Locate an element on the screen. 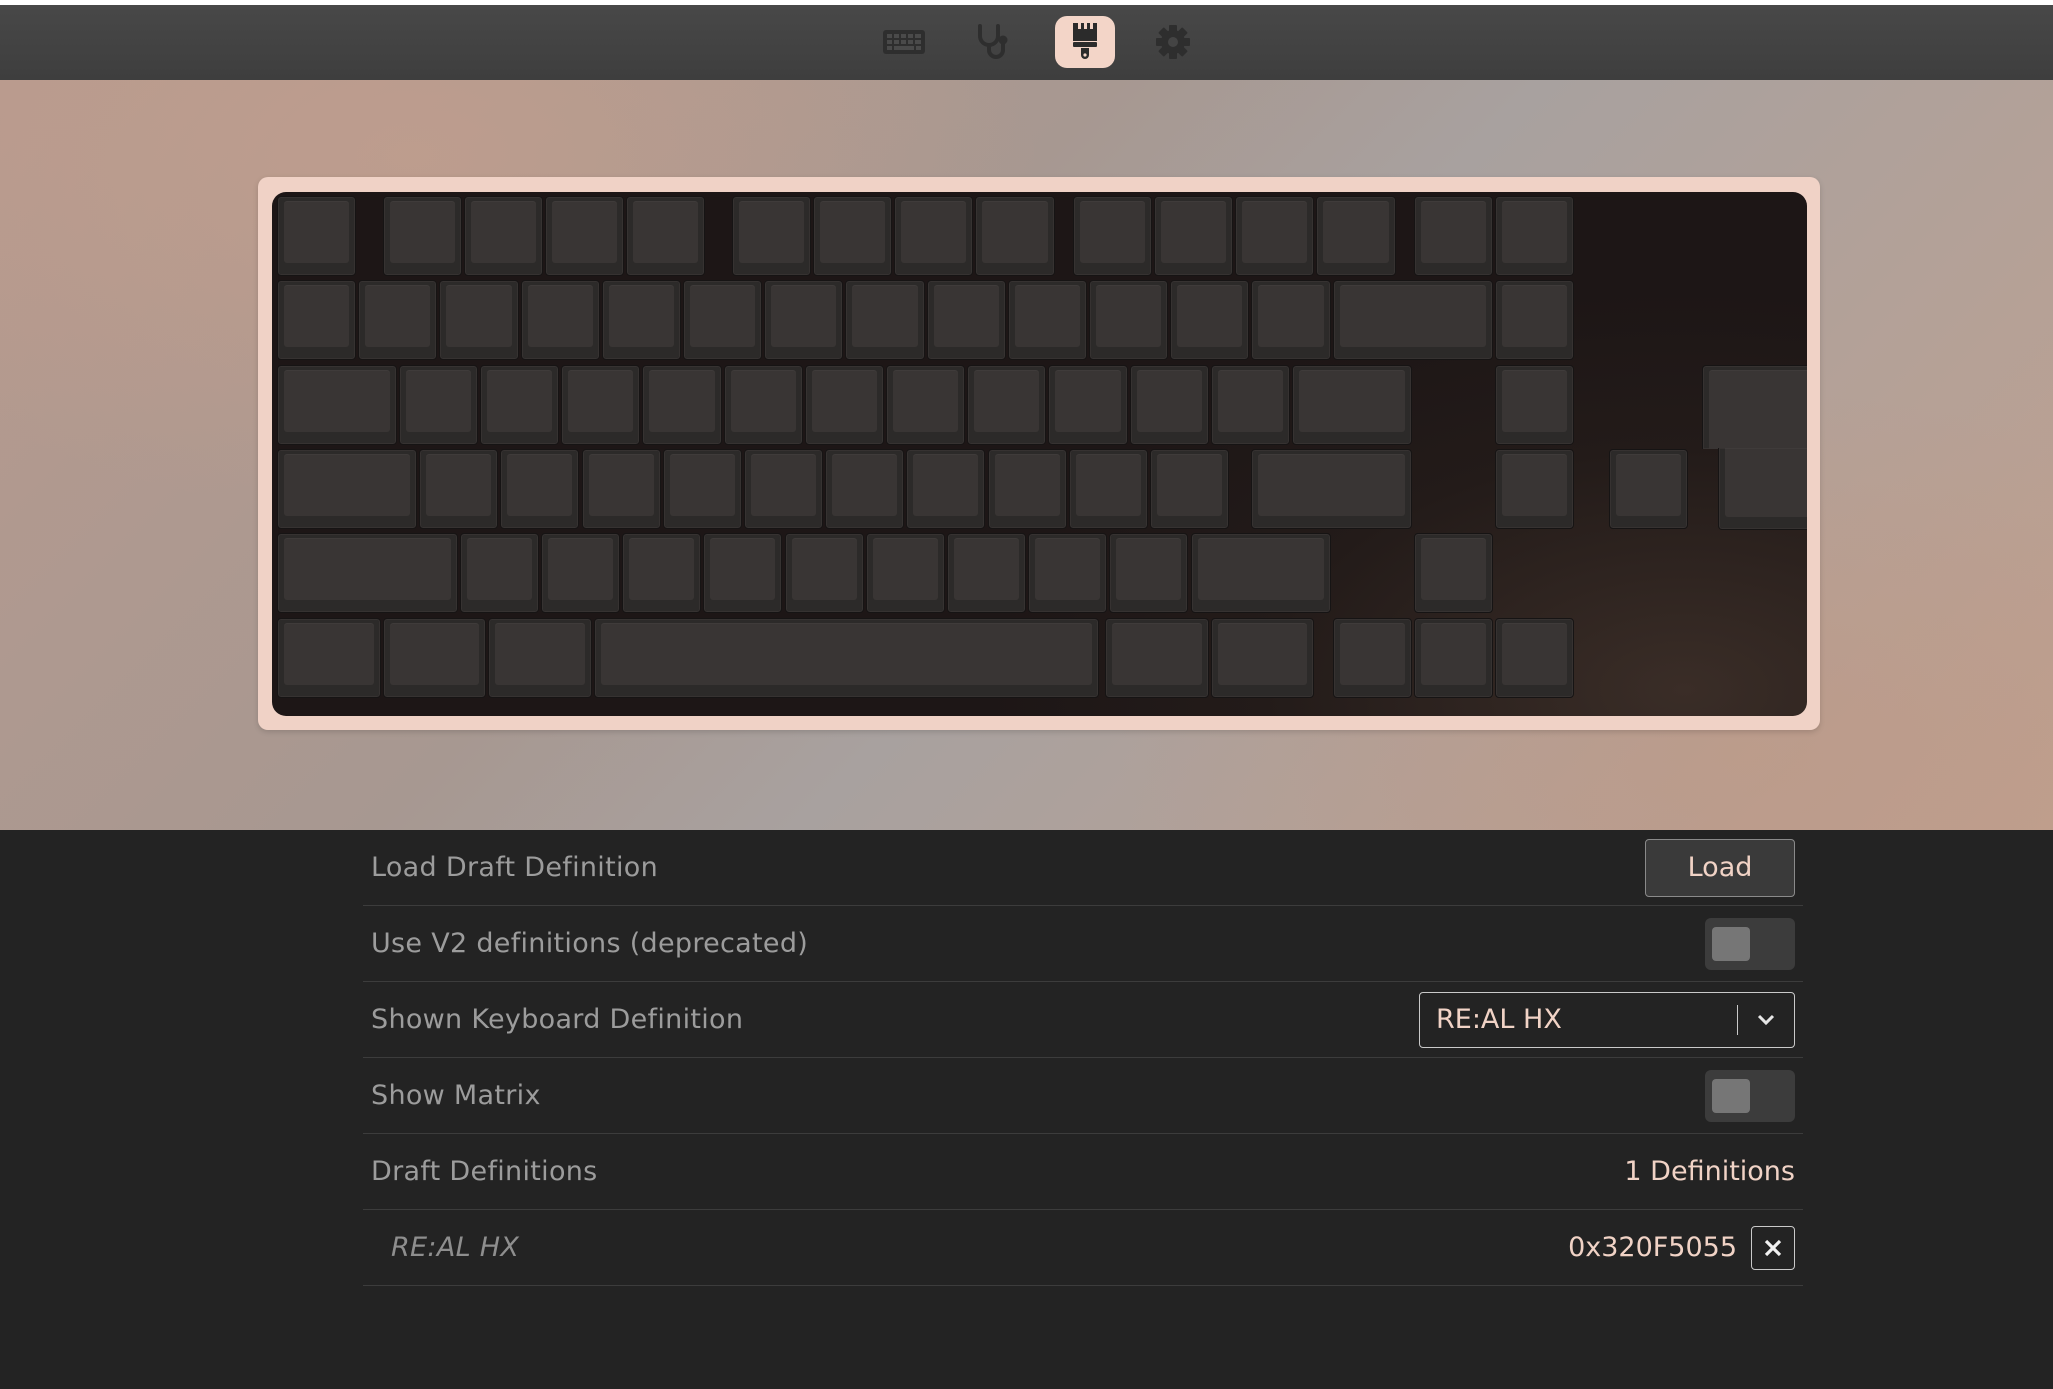 The height and width of the screenshot is (1389, 2053). use-v2-label: Use V2 definitions (deprecated) is located at coordinates (590, 943).